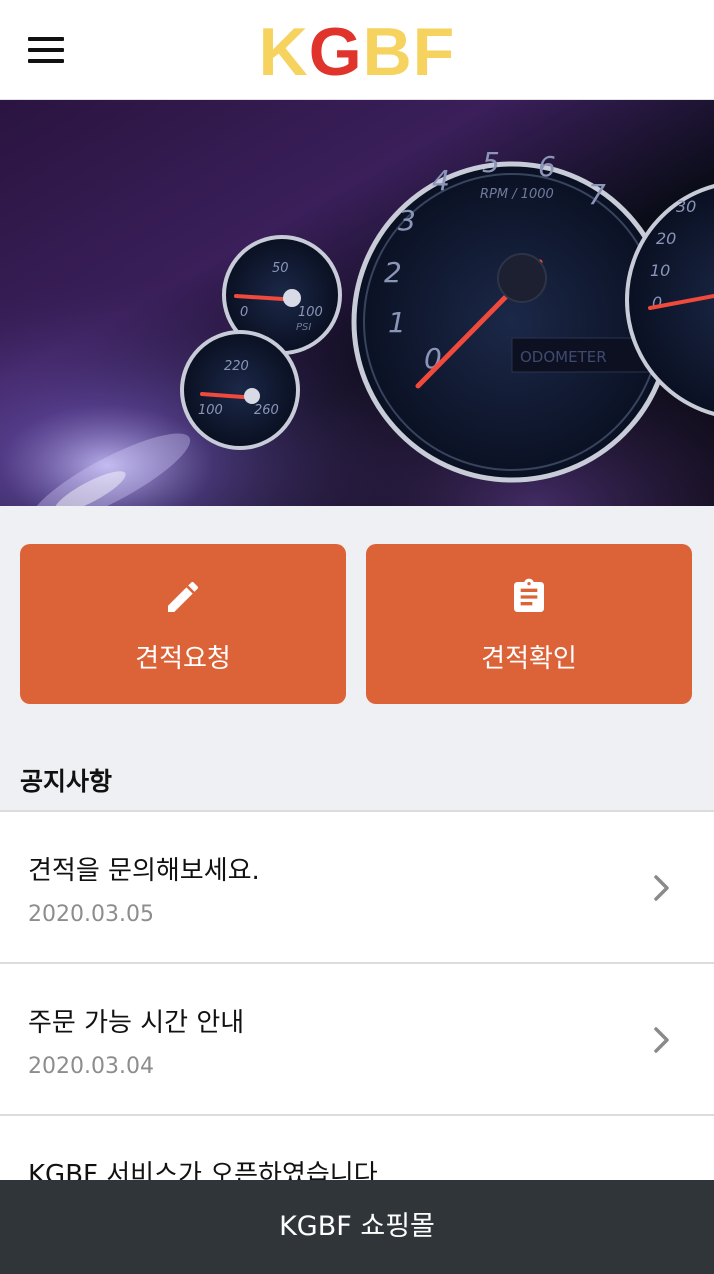  I want to click on psi-tick-50: 50, so click(280, 268).